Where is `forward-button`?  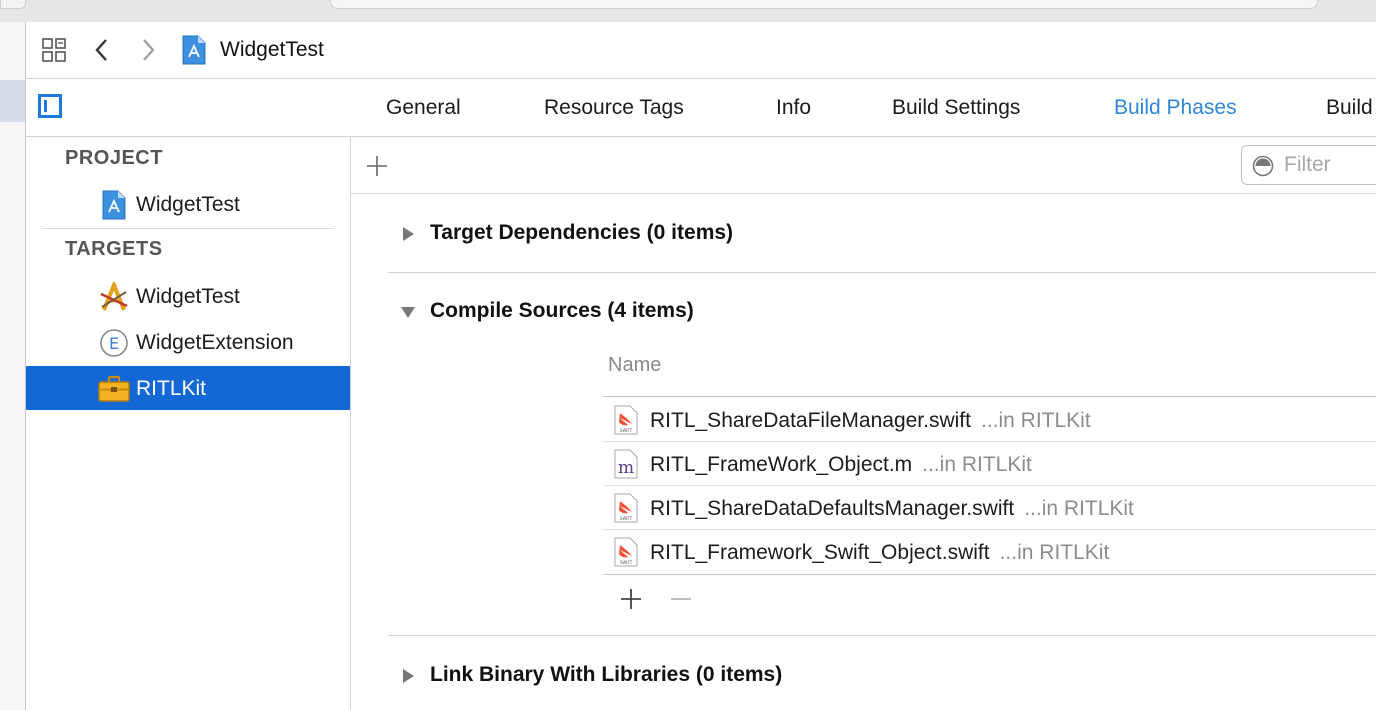
forward-button is located at coordinates (148, 50).